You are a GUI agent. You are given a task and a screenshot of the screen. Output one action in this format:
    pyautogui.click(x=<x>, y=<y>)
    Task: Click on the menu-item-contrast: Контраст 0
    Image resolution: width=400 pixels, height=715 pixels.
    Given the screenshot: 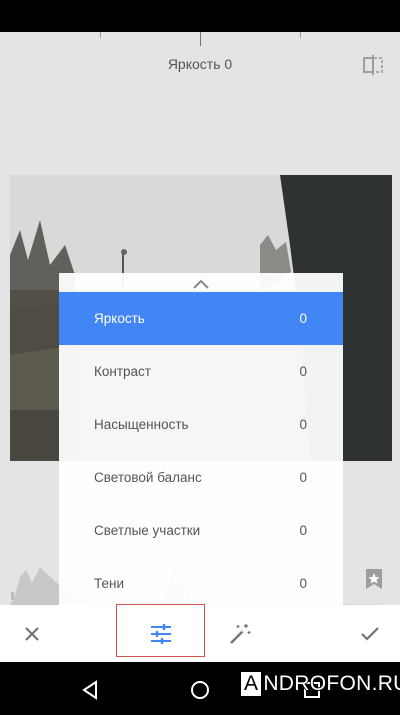 What is the action you would take?
    pyautogui.click(x=201, y=371)
    